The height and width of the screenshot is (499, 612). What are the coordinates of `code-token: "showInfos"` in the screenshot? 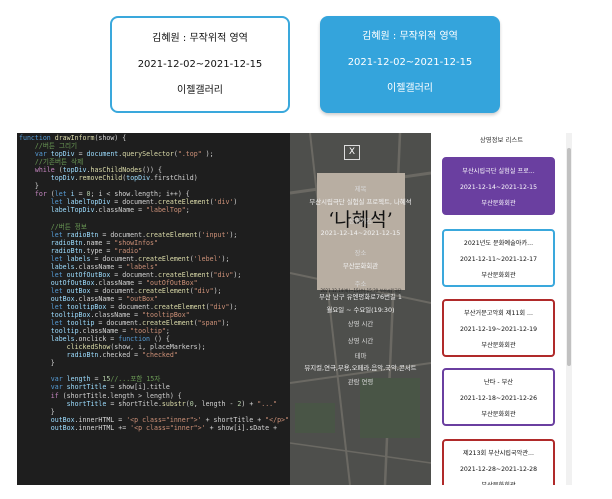 It's located at (136, 242).